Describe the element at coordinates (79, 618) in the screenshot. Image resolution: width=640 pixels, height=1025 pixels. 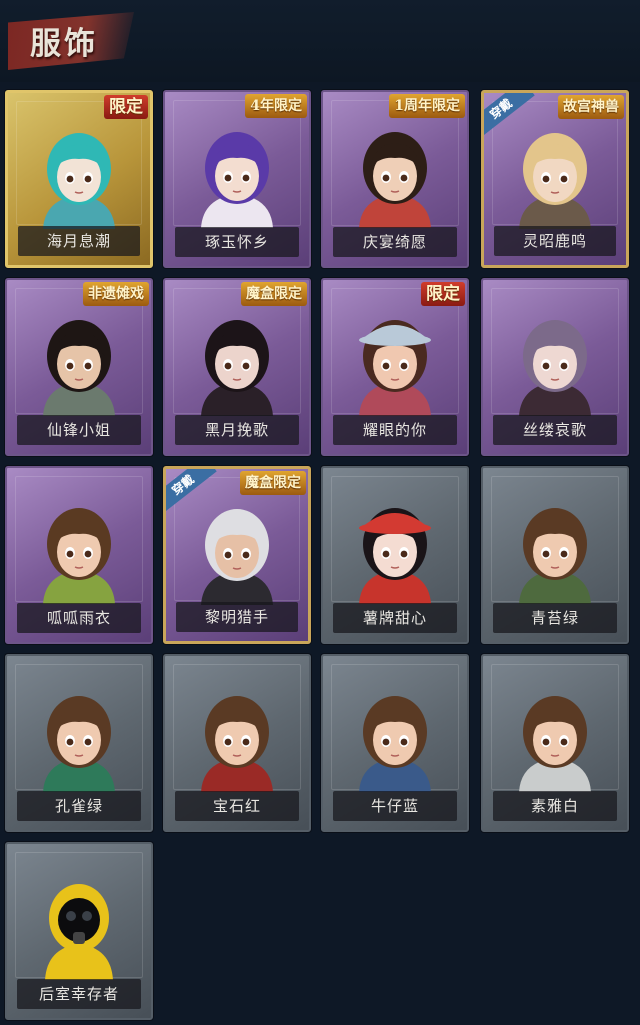
I see `costume-name: 呱呱雨衣` at that location.